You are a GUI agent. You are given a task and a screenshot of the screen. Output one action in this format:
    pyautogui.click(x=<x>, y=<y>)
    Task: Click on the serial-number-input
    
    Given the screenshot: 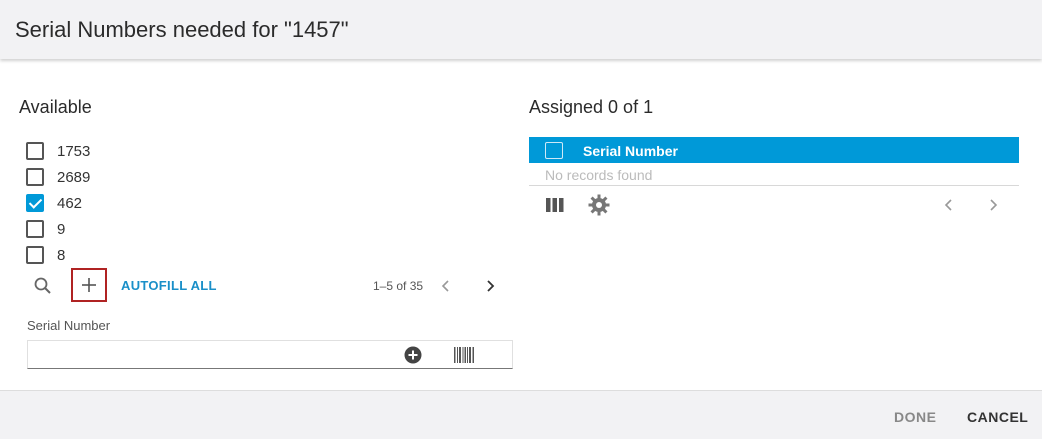 What is the action you would take?
    pyautogui.click(x=214, y=354)
    